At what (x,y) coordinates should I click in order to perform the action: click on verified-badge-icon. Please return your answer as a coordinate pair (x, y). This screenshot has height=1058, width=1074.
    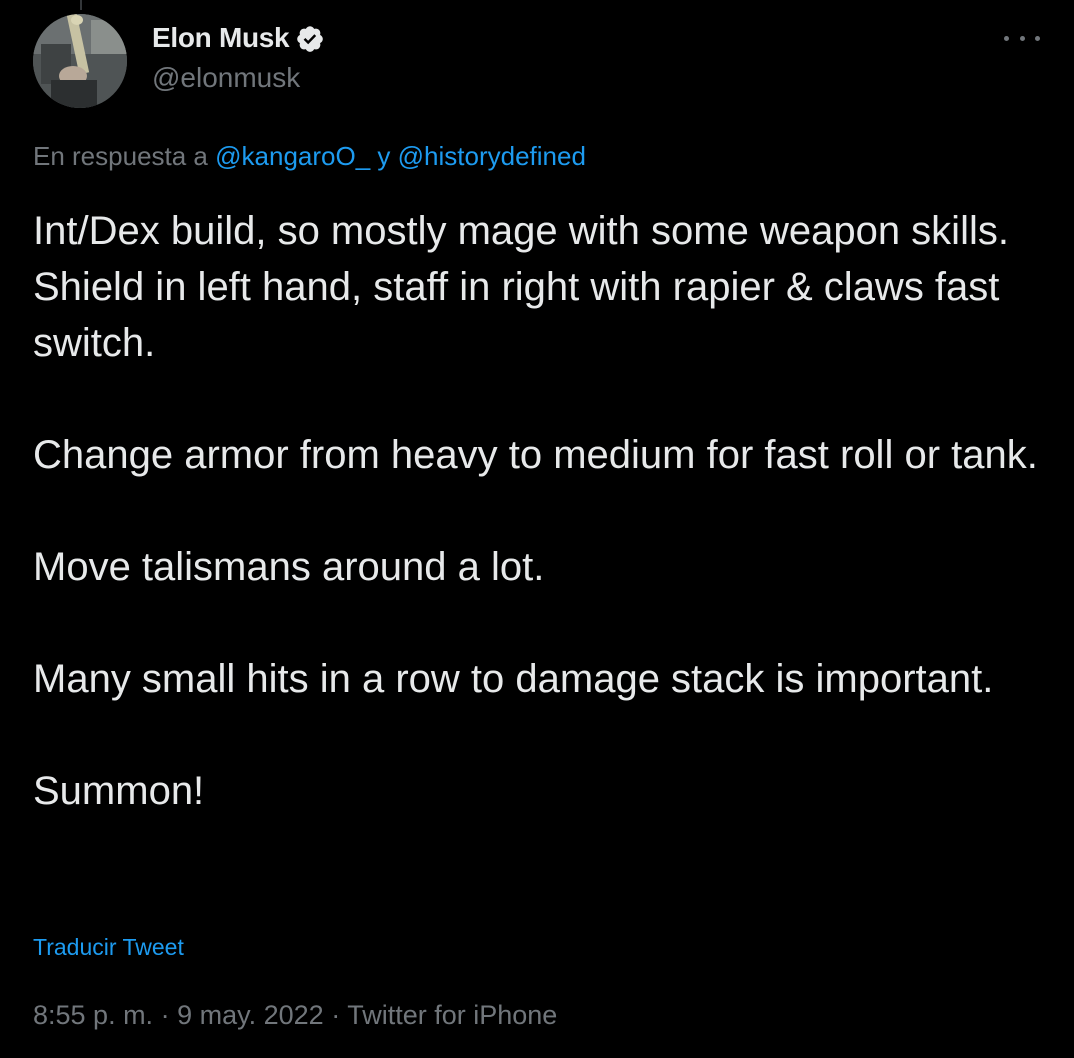
    Looking at the image, I should click on (310, 39).